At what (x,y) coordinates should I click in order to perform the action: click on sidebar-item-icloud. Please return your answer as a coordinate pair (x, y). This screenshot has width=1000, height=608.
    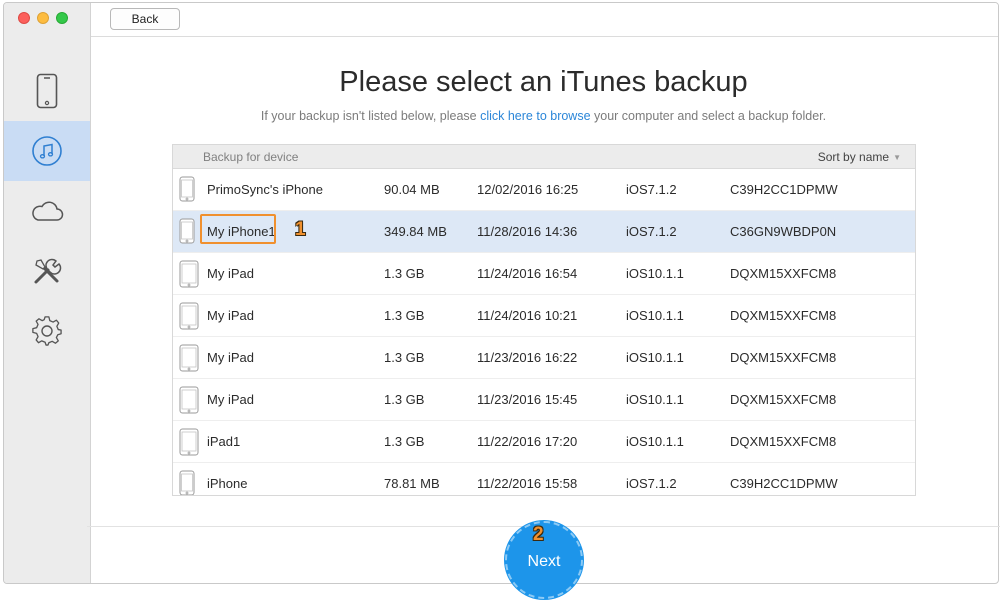
    Looking at the image, I should click on (47, 211).